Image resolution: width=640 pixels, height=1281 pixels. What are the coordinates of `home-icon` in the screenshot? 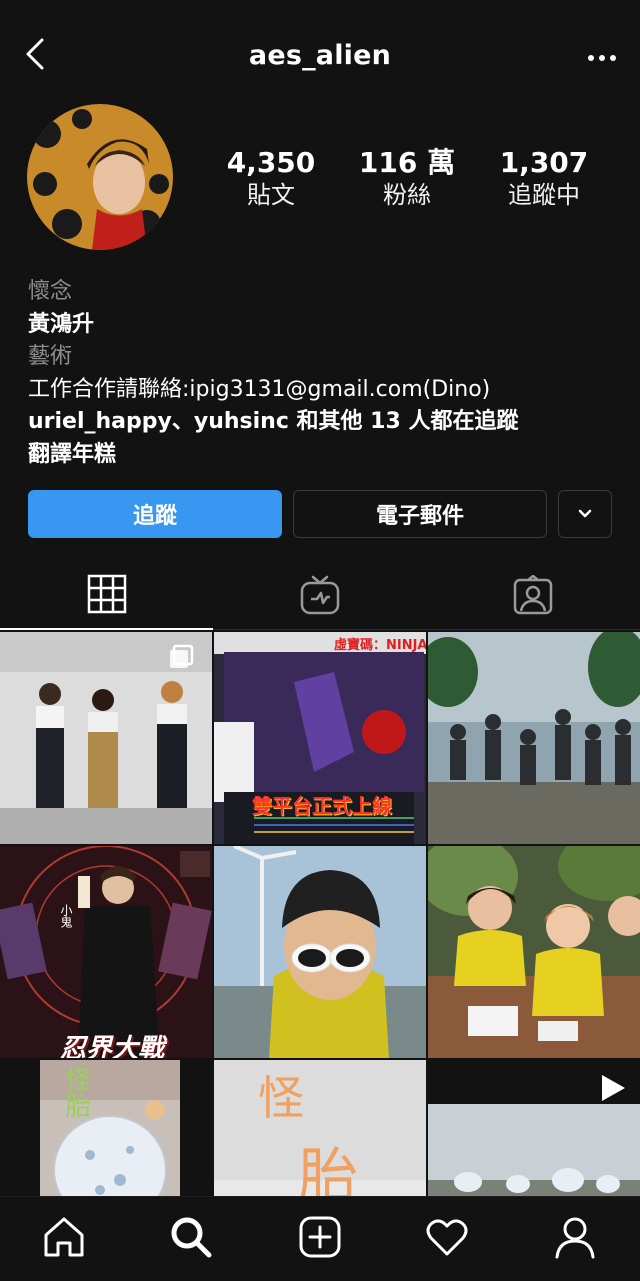 It's located at (64, 1237).